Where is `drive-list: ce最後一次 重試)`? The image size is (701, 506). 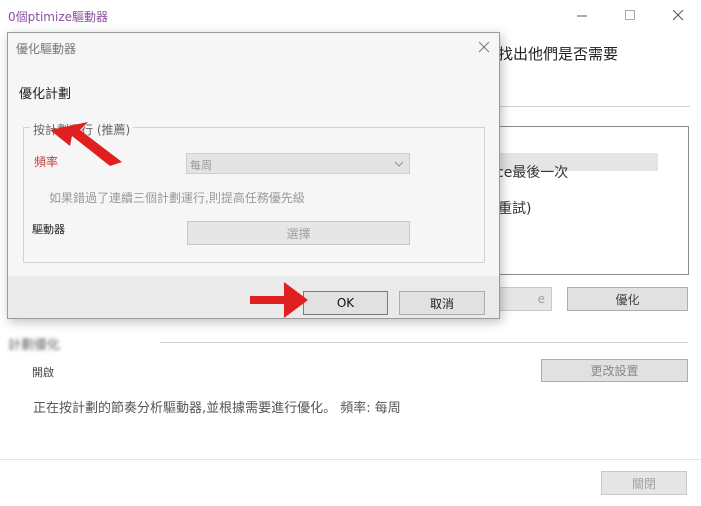
drive-list: ce最後一次 重試) is located at coordinates (584, 200).